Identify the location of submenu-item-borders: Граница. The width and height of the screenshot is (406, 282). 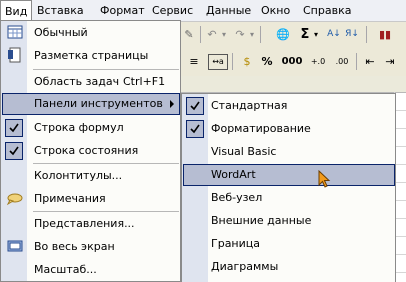
(289, 244).